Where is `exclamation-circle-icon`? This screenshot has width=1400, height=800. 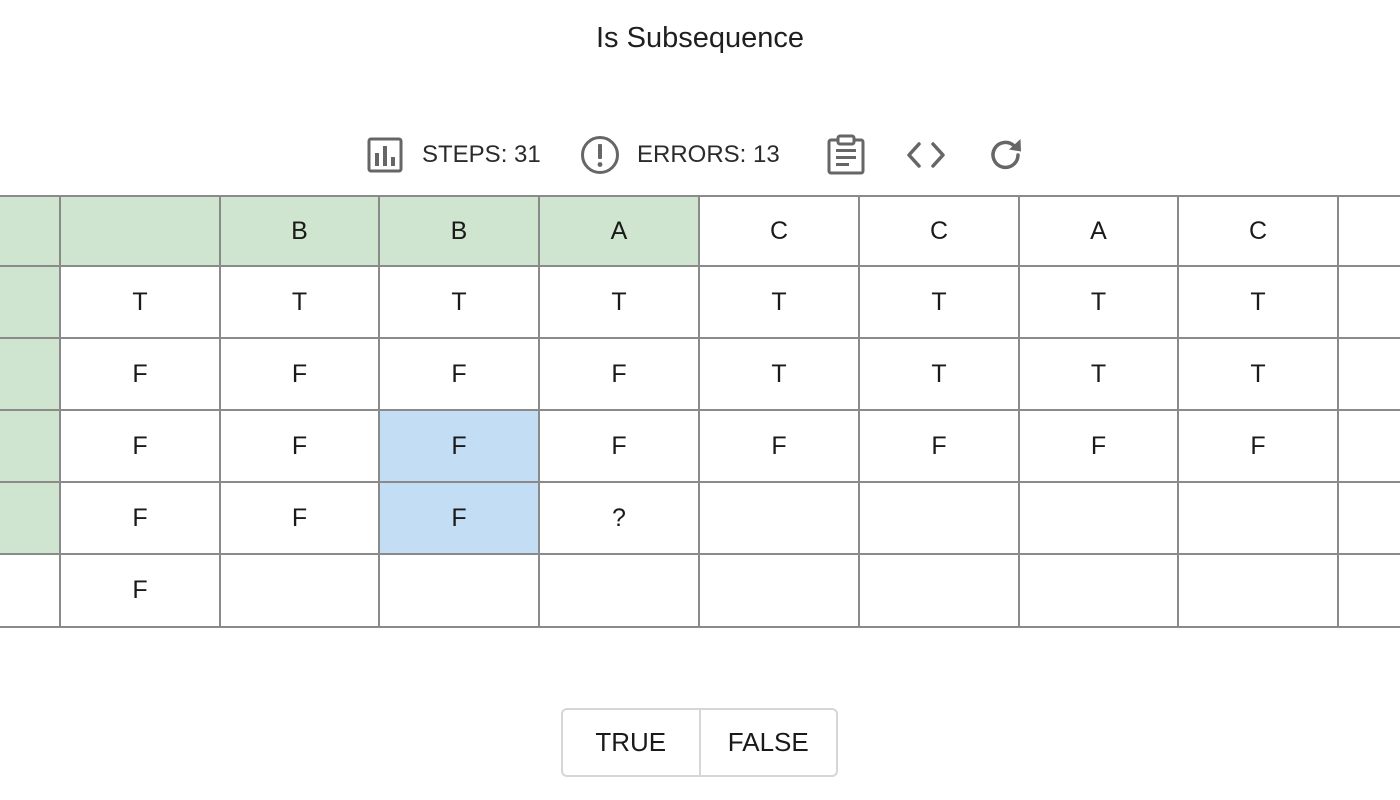 exclamation-circle-icon is located at coordinates (600, 155).